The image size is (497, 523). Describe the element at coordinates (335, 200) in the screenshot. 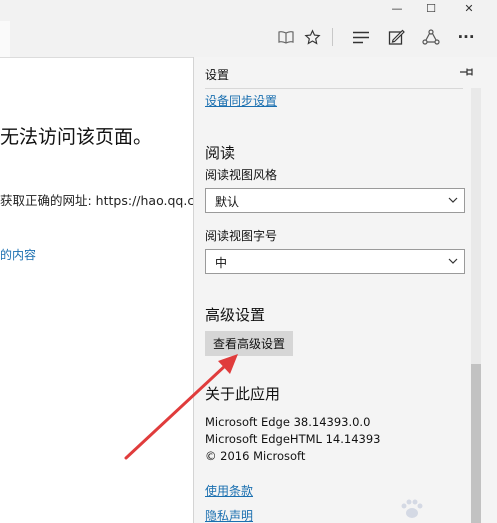

I see `reading-style-select: 默认` at that location.